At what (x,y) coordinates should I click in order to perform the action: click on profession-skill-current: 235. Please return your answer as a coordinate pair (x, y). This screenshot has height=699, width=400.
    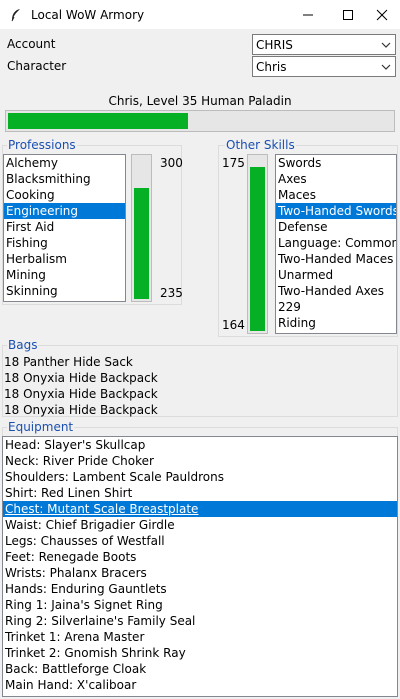
    Looking at the image, I should click on (171, 293).